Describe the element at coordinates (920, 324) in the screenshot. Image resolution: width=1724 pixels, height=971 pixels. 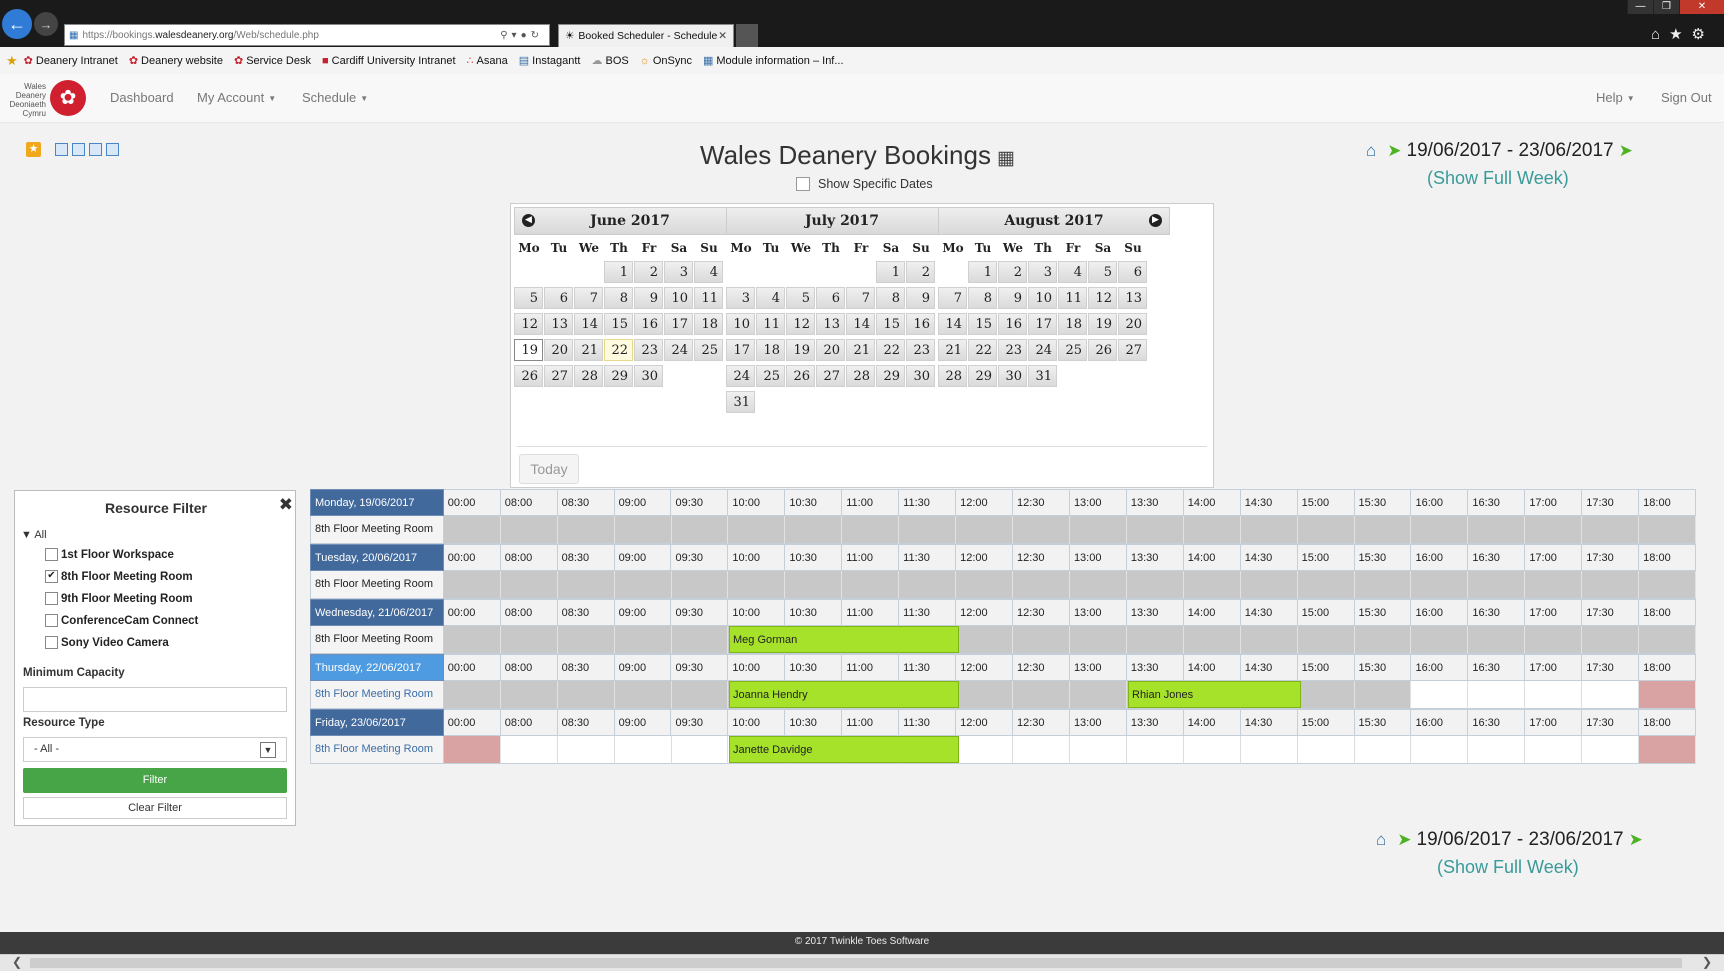
I see `calendar-day: 16` at that location.